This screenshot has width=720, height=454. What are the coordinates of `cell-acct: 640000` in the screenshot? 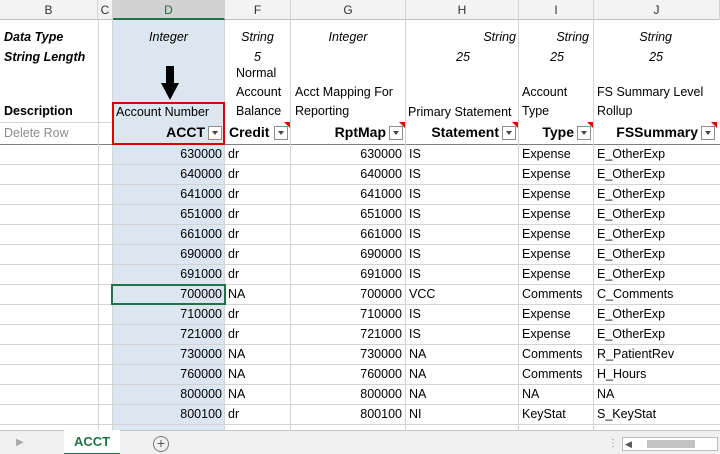 It's located at (167, 174).